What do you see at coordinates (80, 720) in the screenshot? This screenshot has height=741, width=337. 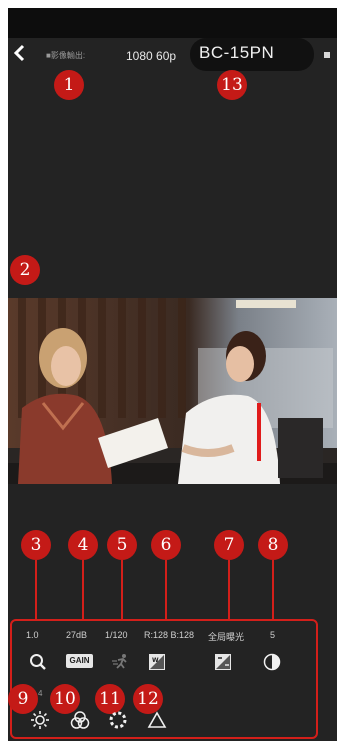 I see `color-circles-icon` at bounding box center [80, 720].